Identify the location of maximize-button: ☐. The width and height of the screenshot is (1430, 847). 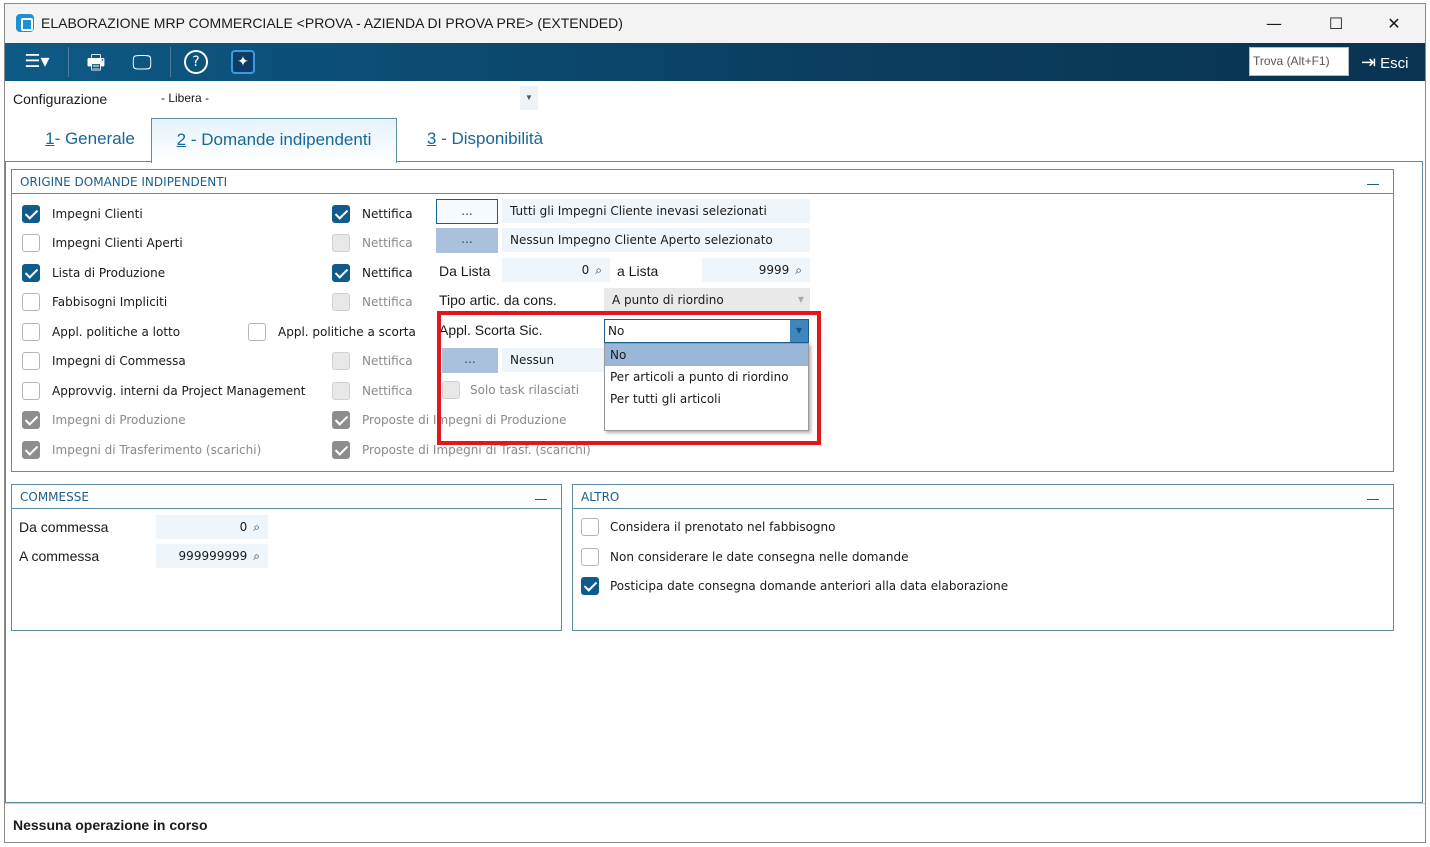
(1336, 24).